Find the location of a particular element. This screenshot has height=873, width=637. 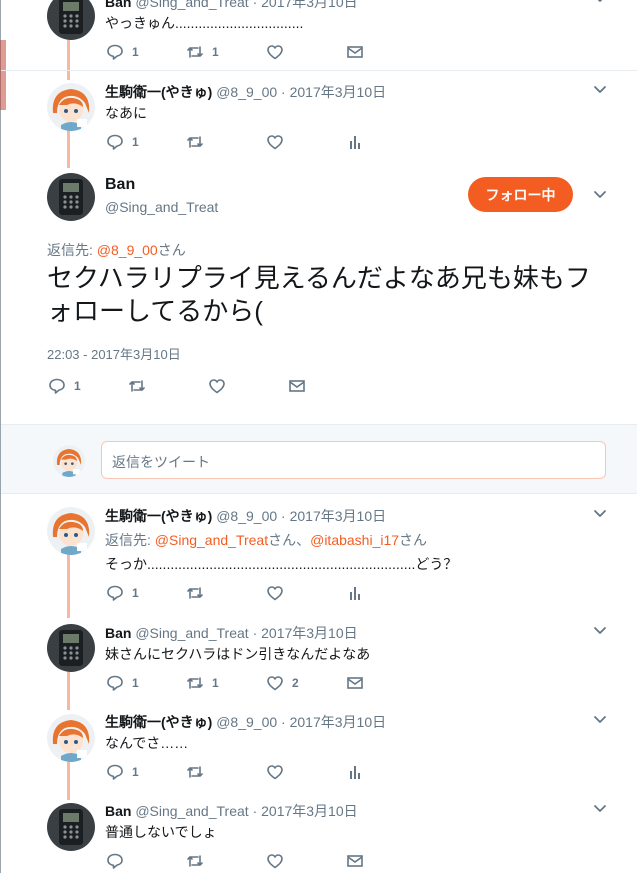

following-button: フォロー中 is located at coordinates (520, 194).